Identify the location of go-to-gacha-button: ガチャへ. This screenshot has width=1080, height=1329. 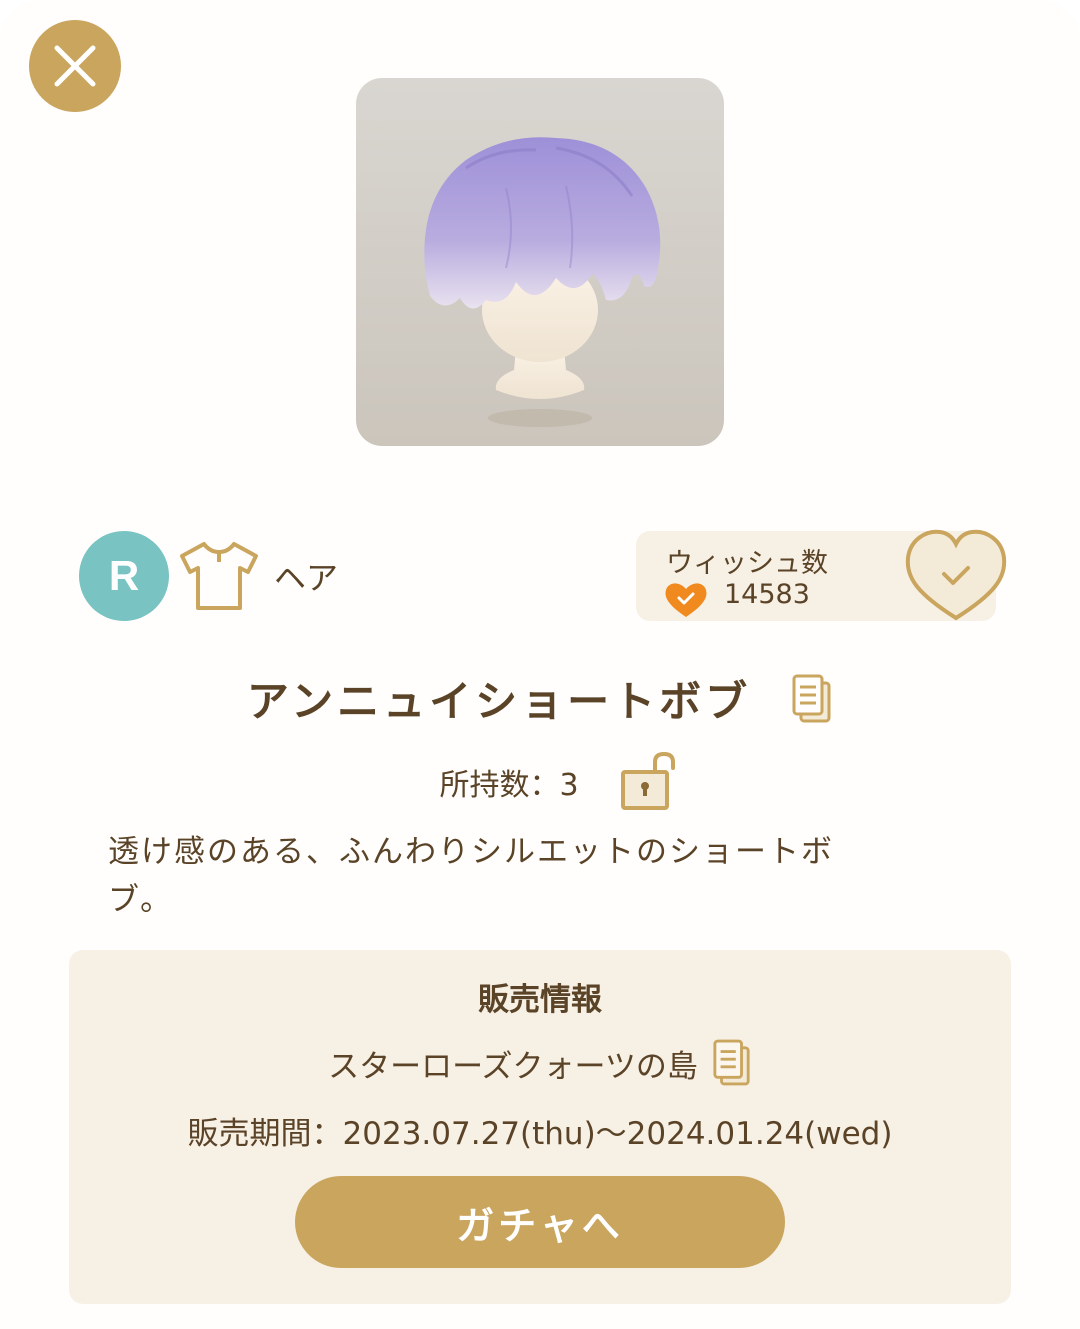
(540, 1222).